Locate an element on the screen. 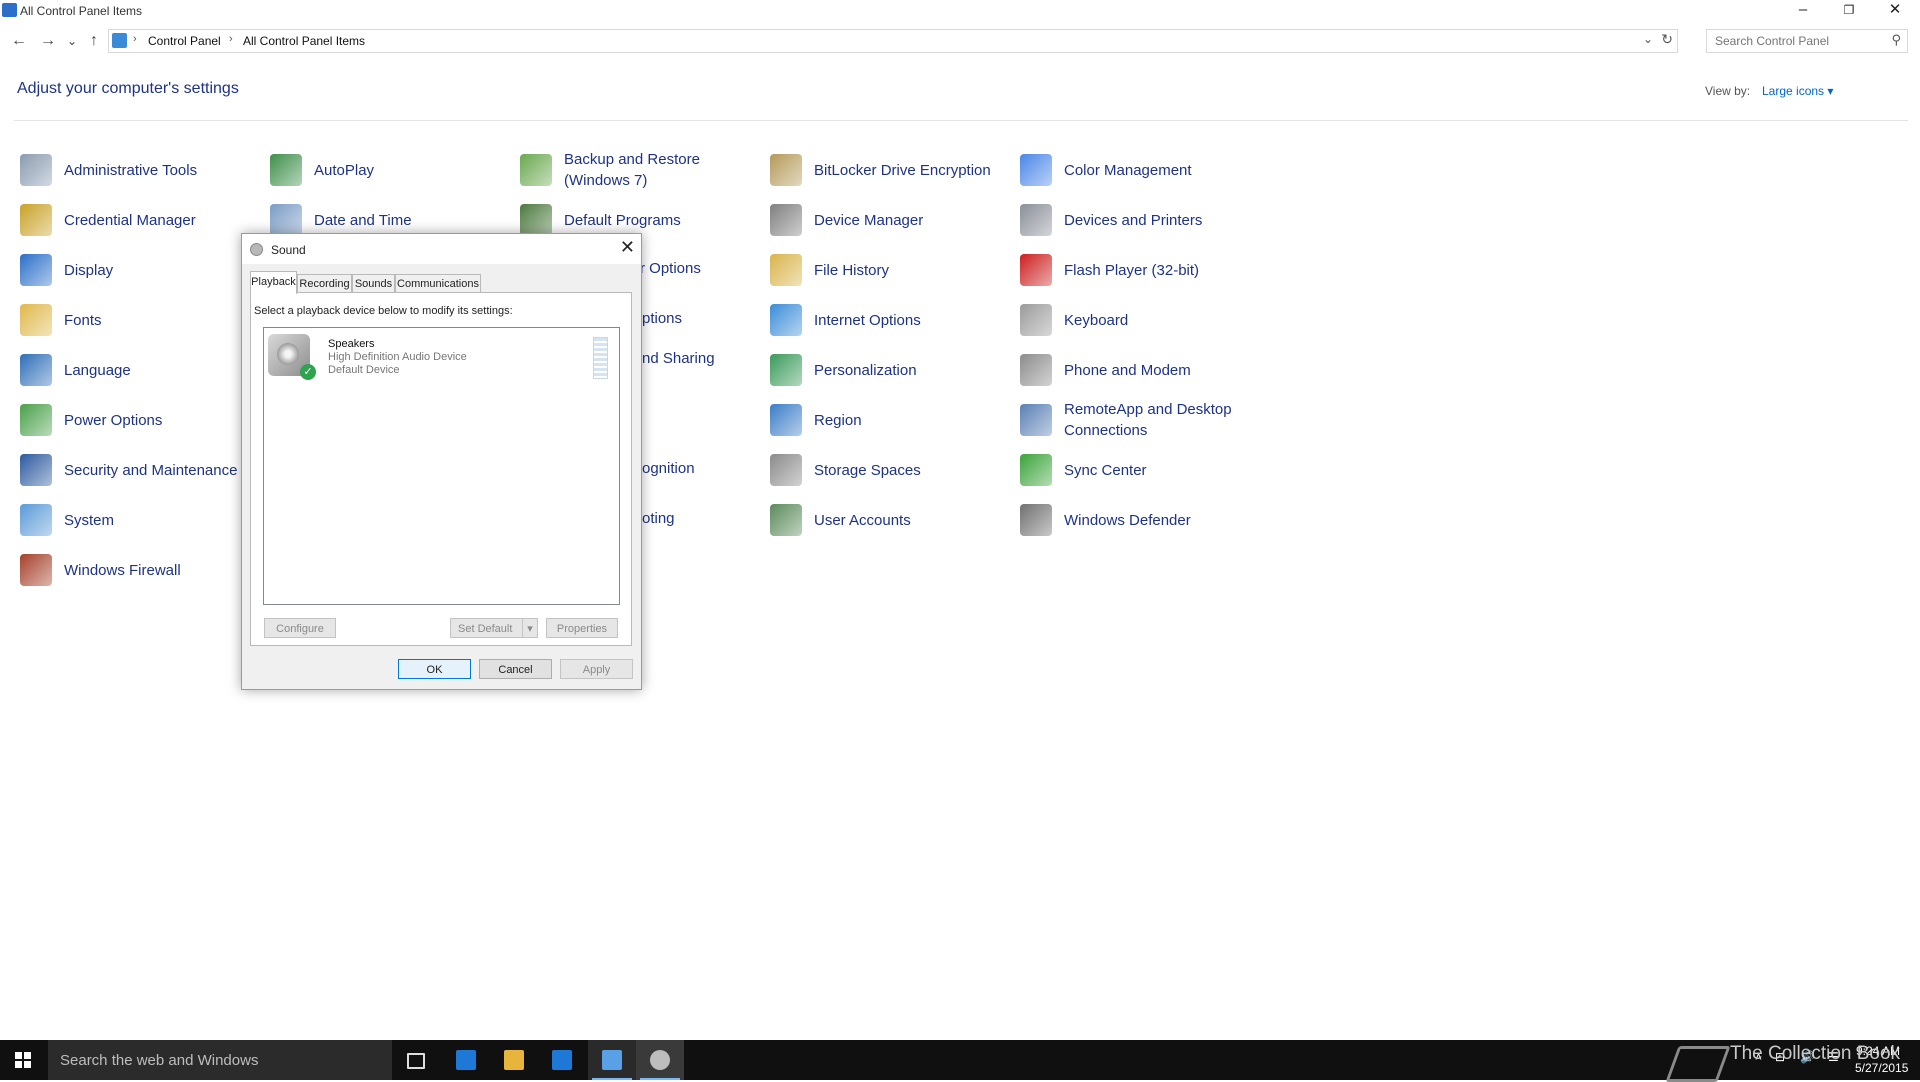  device-manager-icon is located at coordinates (786, 220).